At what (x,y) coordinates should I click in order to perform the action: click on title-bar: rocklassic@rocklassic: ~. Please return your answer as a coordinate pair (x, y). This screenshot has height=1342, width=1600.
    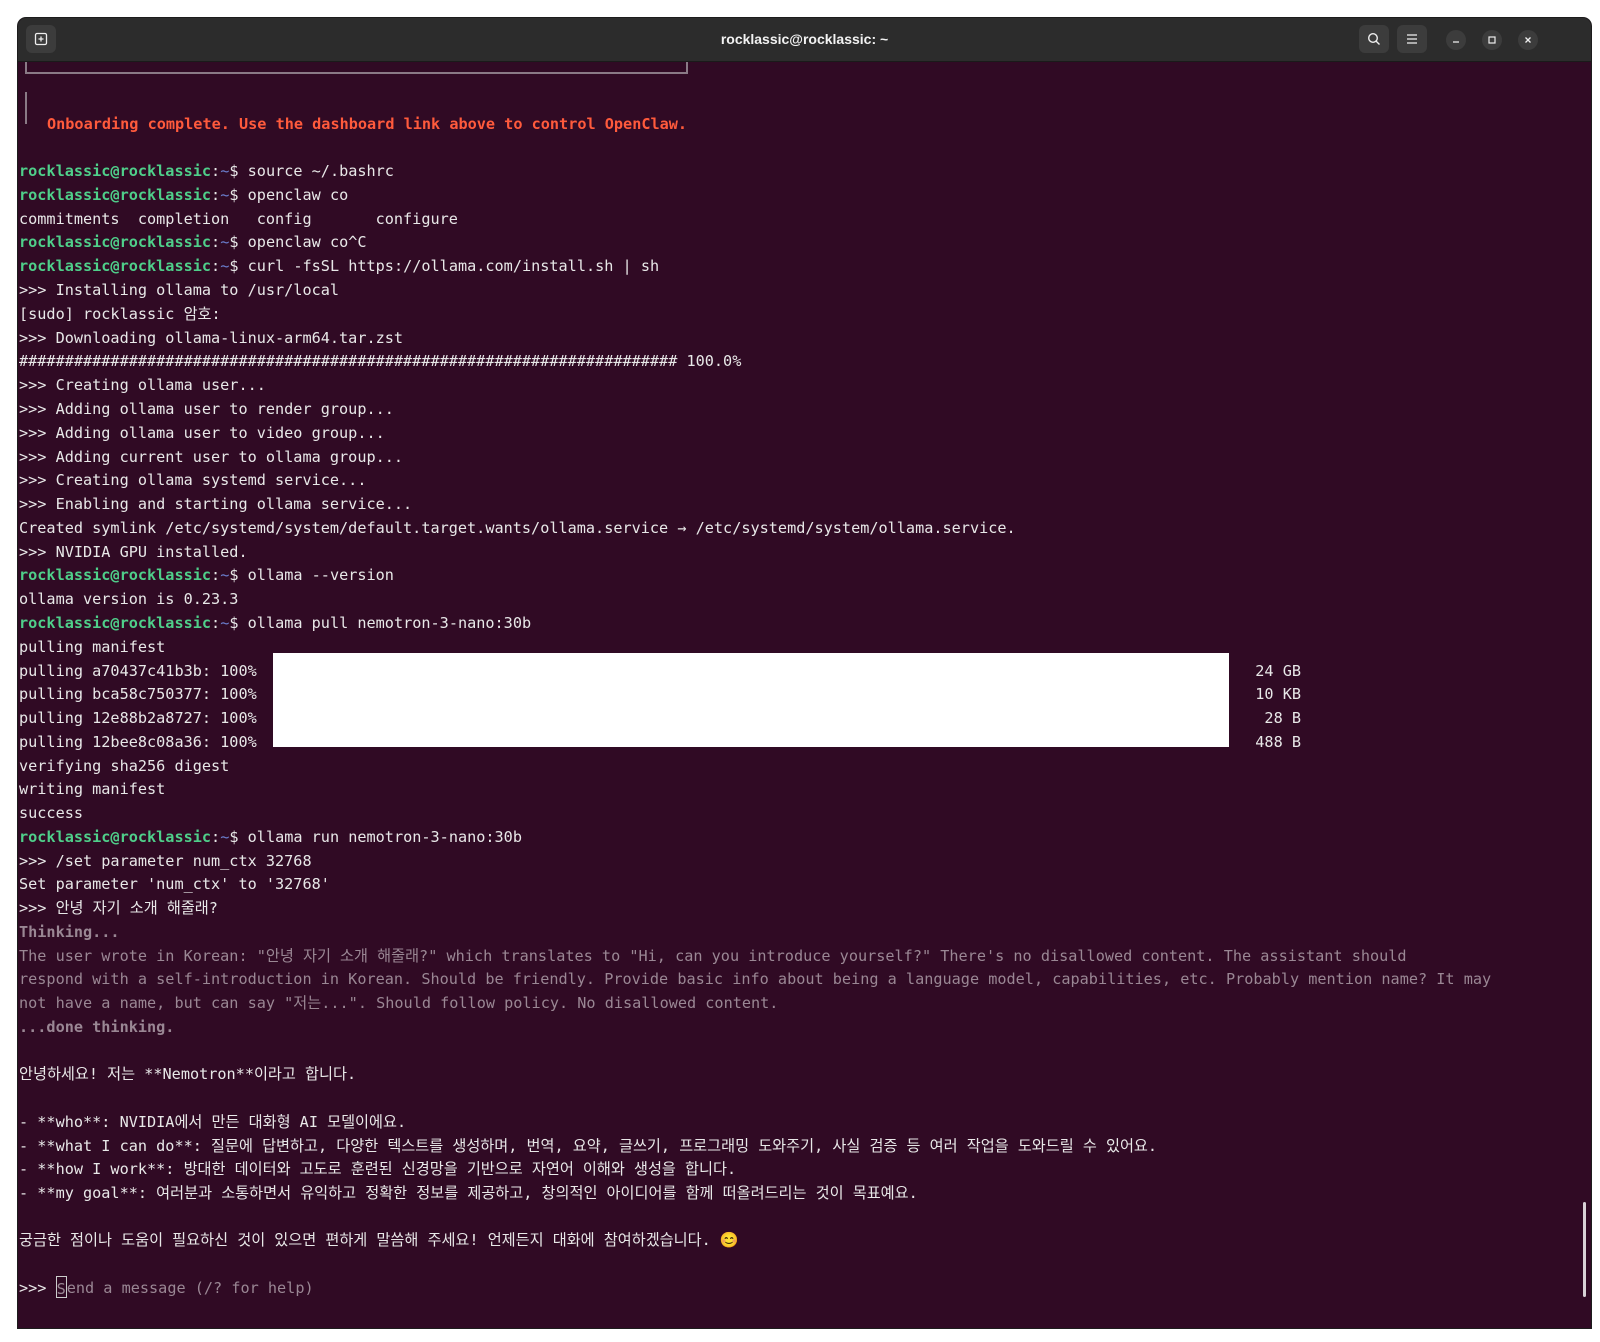
    Looking at the image, I should click on (804, 40).